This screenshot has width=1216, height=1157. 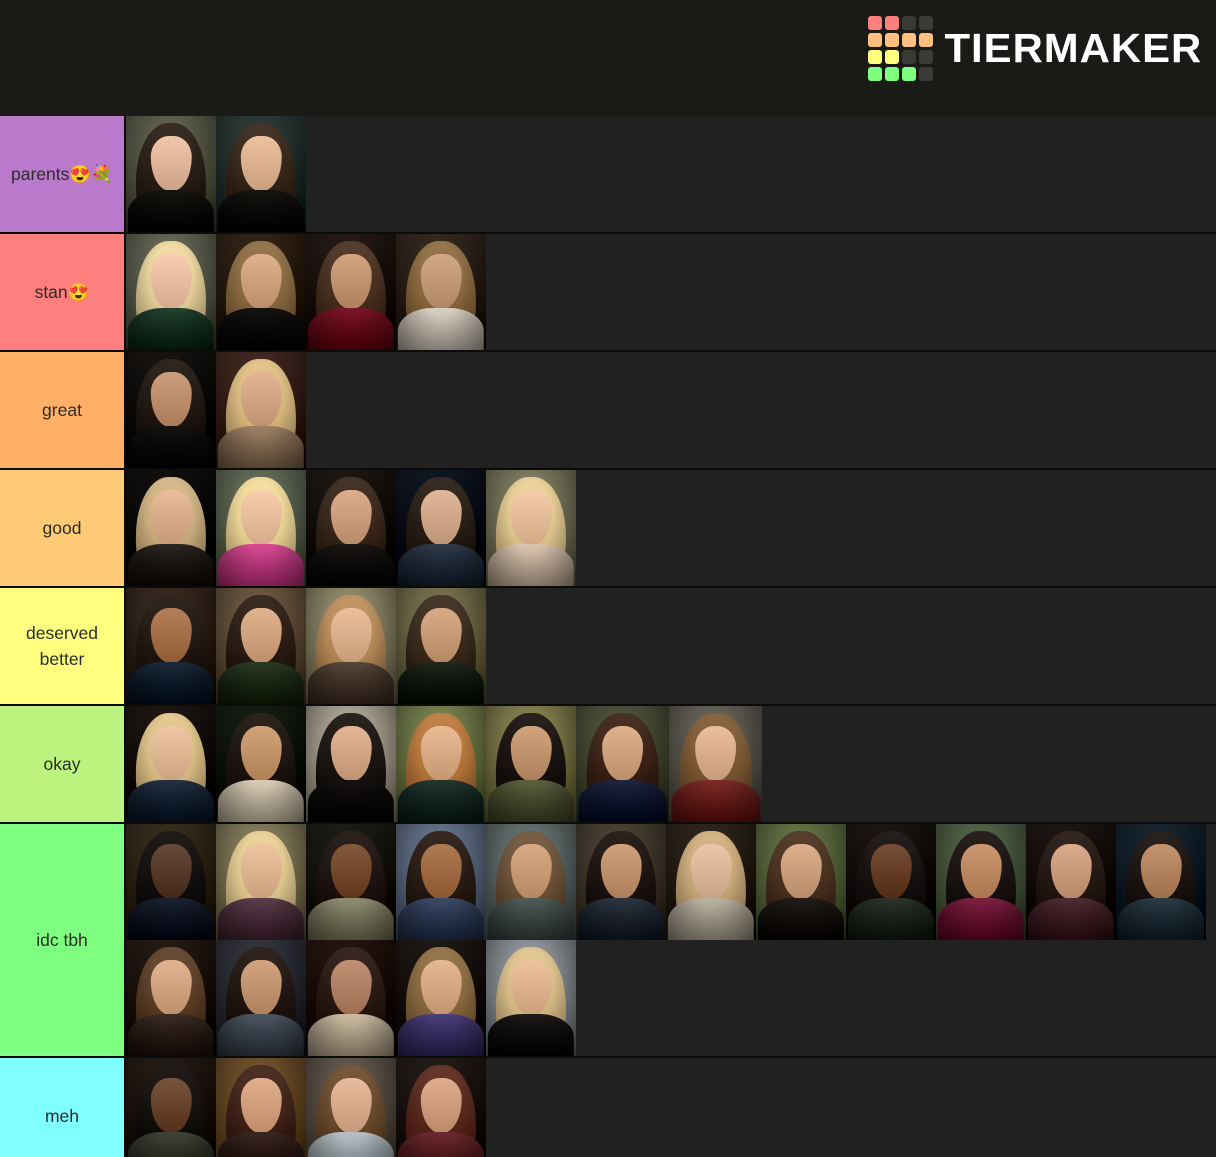 What do you see at coordinates (261, 528) in the screenshot?
I see `tier-item-caroline-forbes` at bounding box center [261, 528].